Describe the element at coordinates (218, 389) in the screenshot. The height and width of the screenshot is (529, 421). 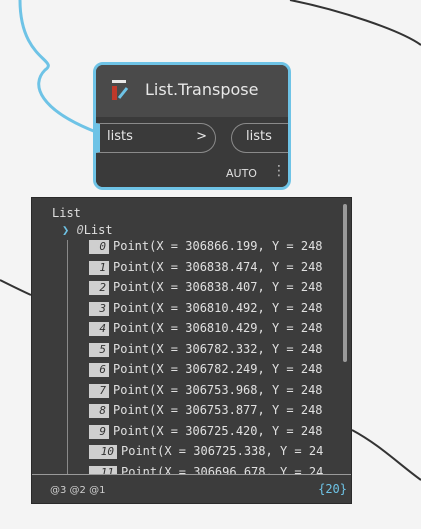
I see `item-value: Point(X = 306753.968, Y = 248` at that location.